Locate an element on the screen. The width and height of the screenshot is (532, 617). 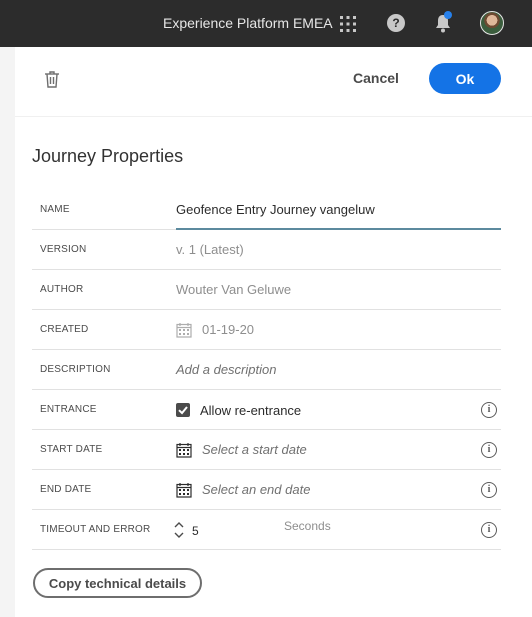
property-row-name: NAME is located at coordinates (266, 210).